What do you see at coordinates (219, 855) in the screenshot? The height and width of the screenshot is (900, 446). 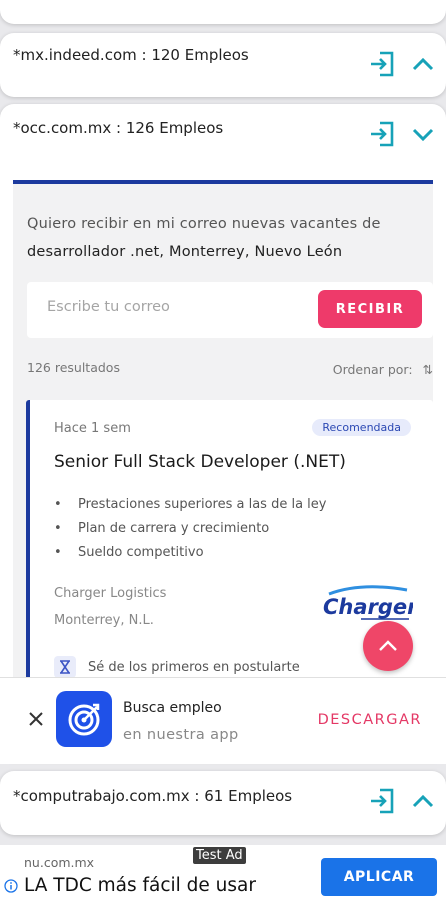 I see `test-ad-label: Test Ad` at bounding box center [219, 855].